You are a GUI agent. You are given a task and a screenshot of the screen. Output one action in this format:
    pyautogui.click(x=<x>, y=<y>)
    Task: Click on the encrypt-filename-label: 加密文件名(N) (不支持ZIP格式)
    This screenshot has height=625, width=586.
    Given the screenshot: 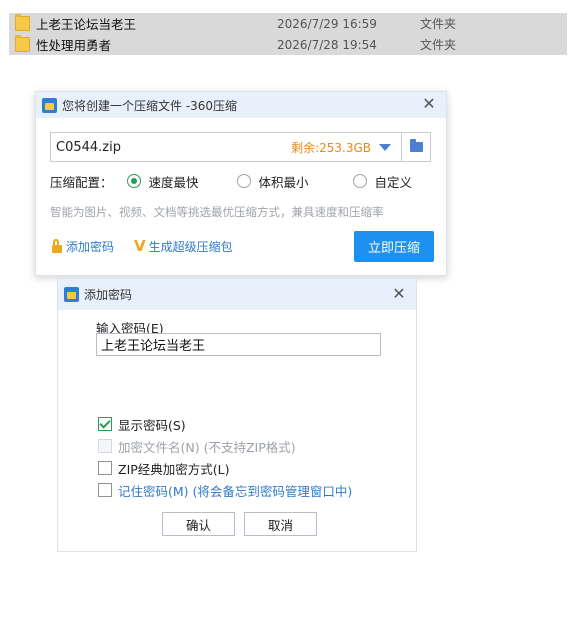 What is the action you would take?
    pyautogui.click(x=207, y=447)
    